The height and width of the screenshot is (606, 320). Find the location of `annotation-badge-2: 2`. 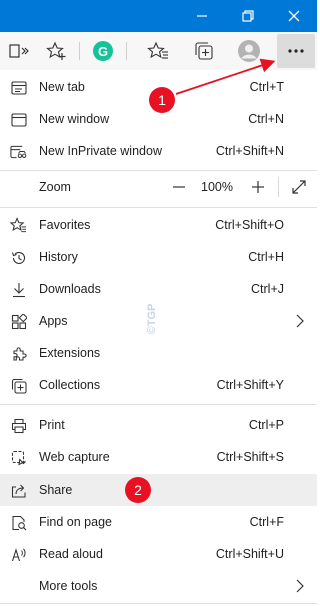

annotation-badge-2: 2 is located at coordinates (138, 490).